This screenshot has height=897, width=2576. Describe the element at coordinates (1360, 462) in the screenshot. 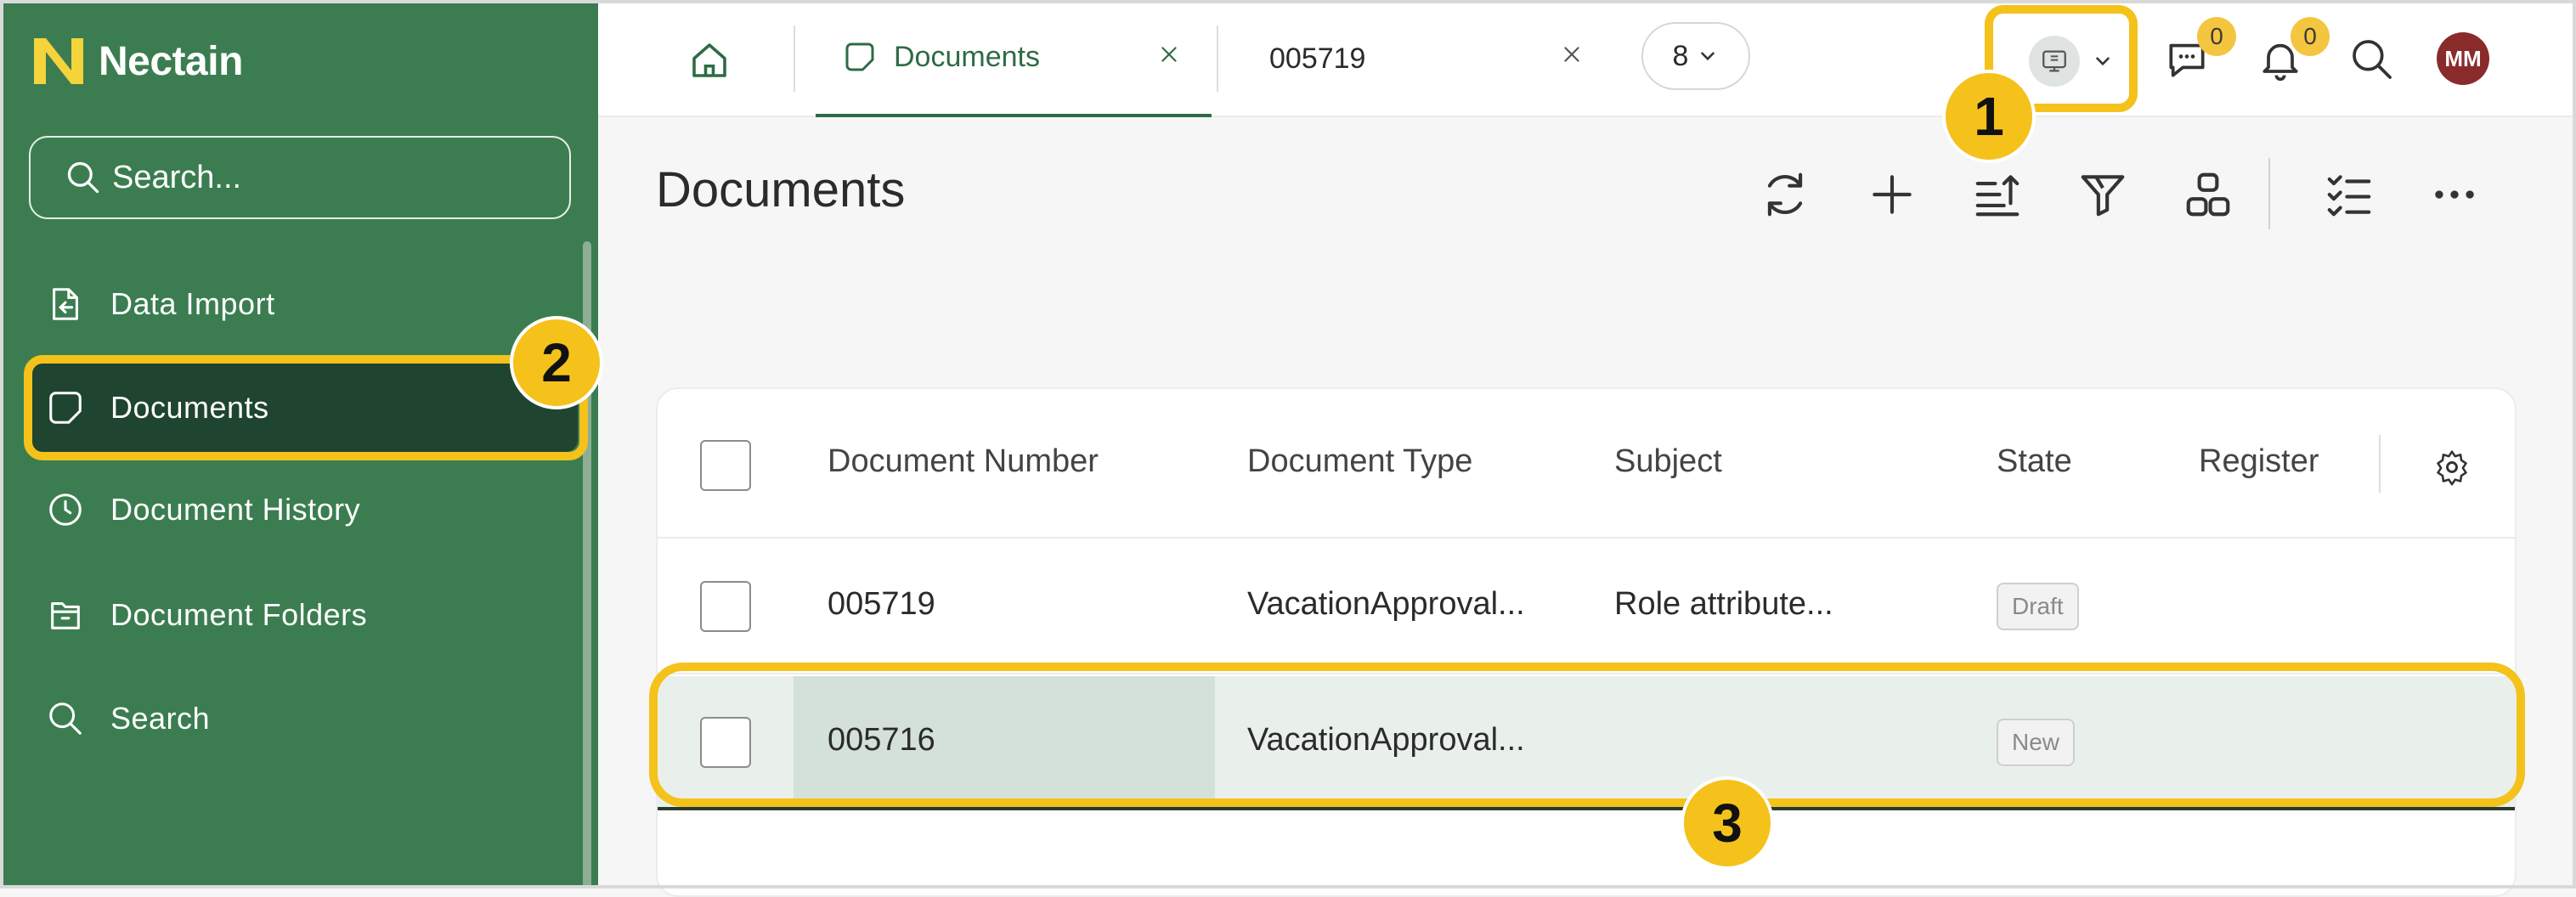

I see `column-header-document-type: Document Type` at that location.